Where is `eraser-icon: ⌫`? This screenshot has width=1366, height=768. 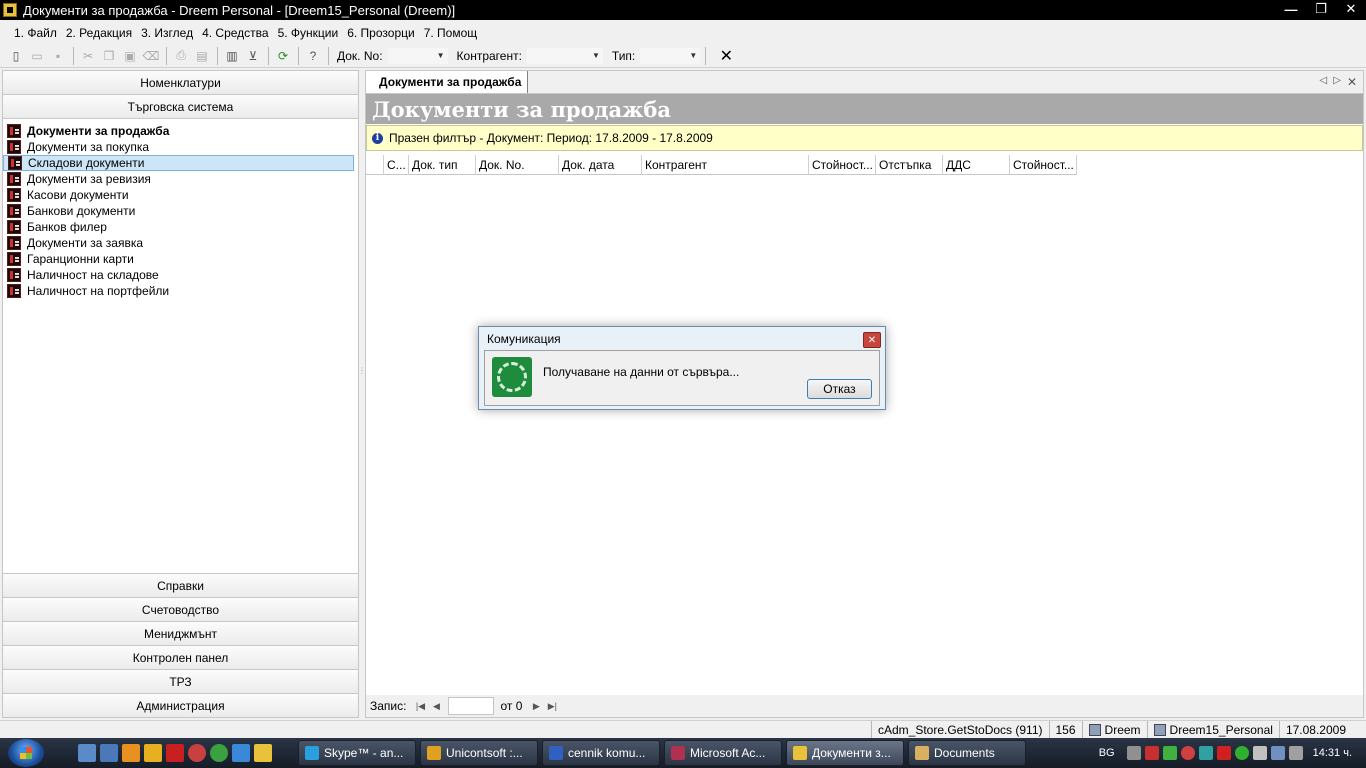
eraser-icon: ⌫ is located at coordinates (151, 56).